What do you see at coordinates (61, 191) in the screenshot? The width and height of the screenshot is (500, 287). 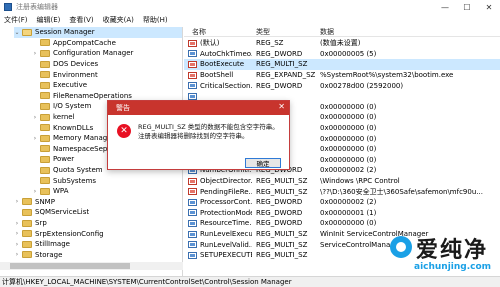 I see `tree-item-label: WPA` at bounding box center [61, 191].